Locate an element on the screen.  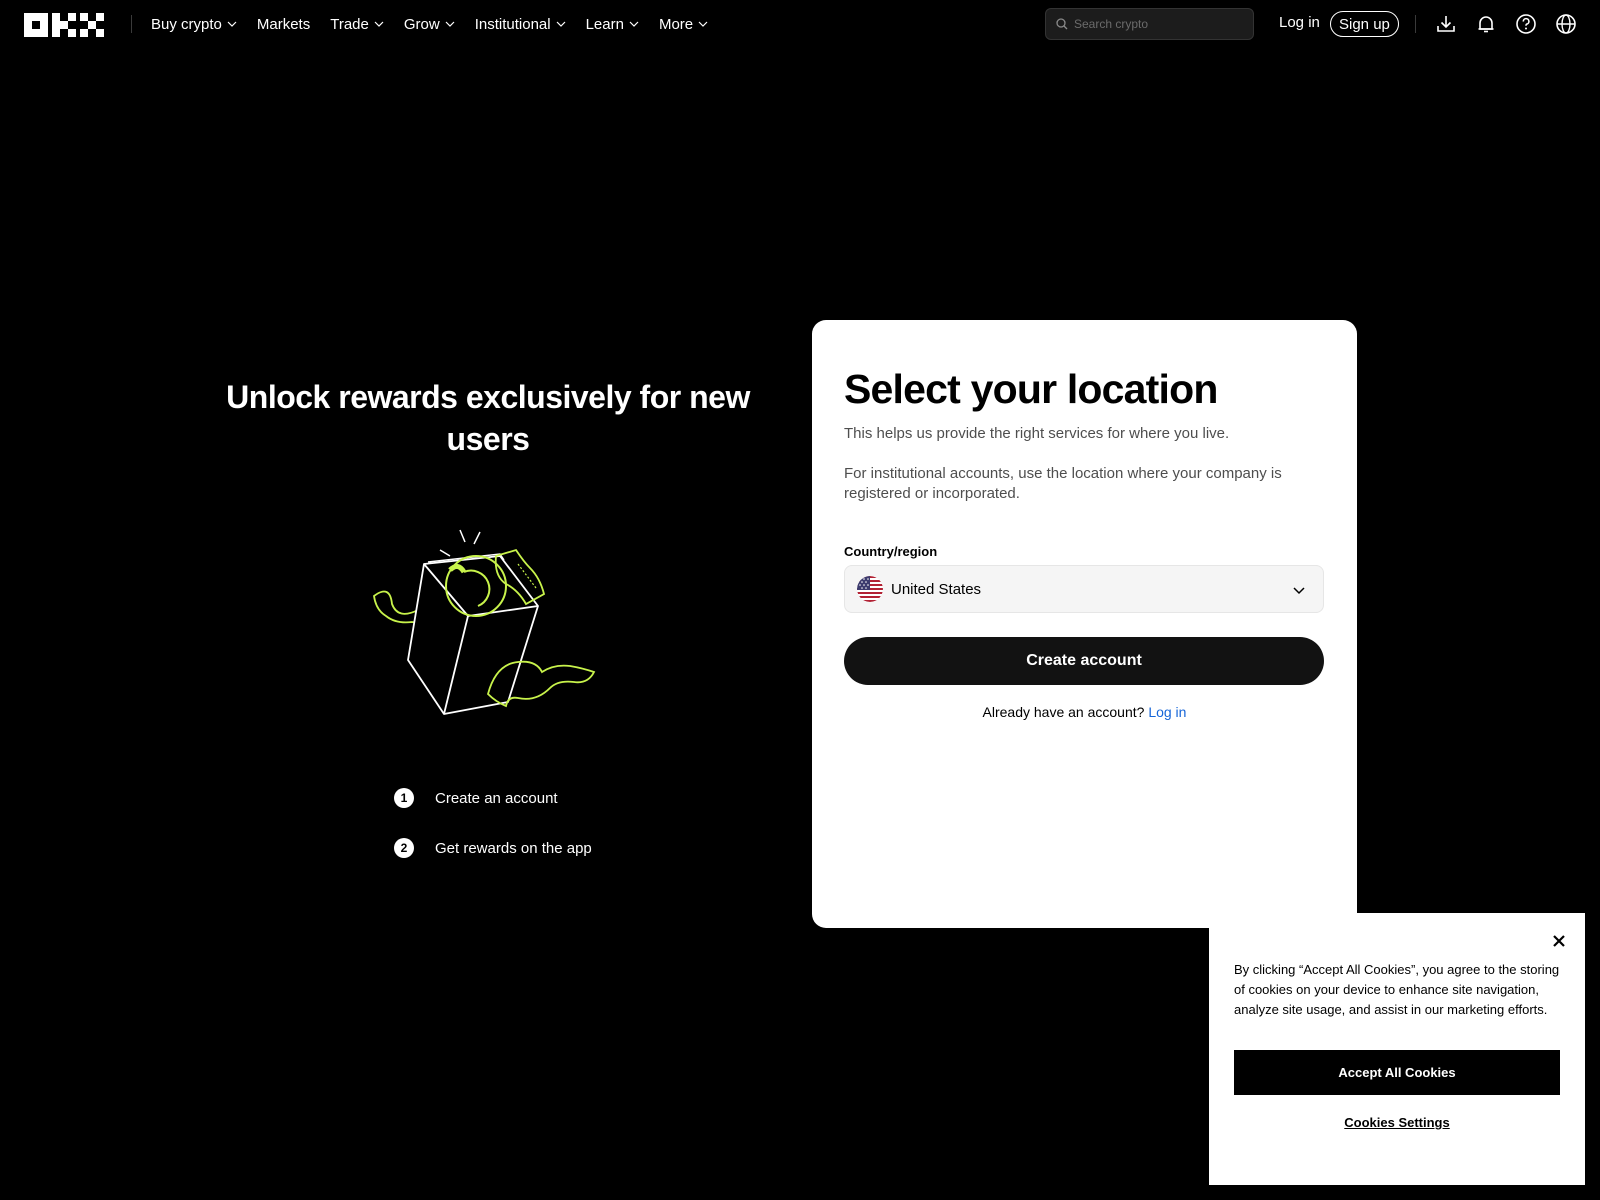
already-have-account: Already have an account? Log in is located at coordinates (1084, 712).